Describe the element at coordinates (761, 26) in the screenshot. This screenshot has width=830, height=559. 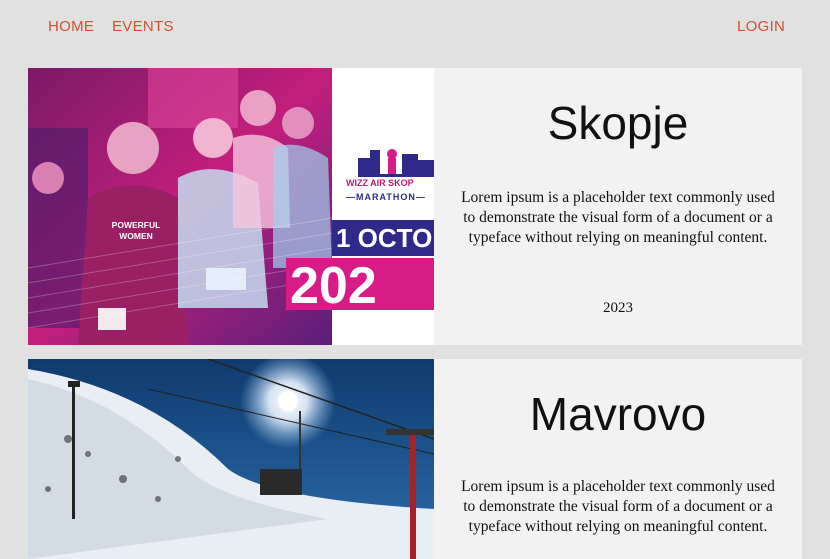
I see `nav-login-link: LOGIN` at that location.